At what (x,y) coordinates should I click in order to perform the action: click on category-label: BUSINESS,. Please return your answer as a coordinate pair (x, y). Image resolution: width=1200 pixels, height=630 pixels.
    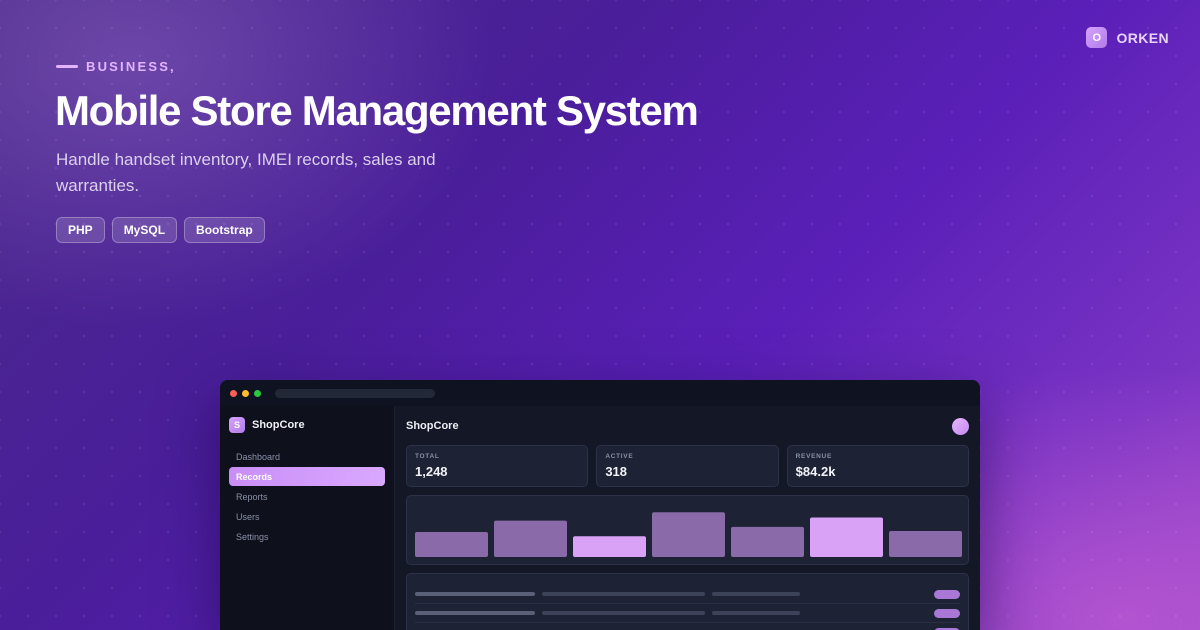
    Looking at the image, I should click on (131, 66).